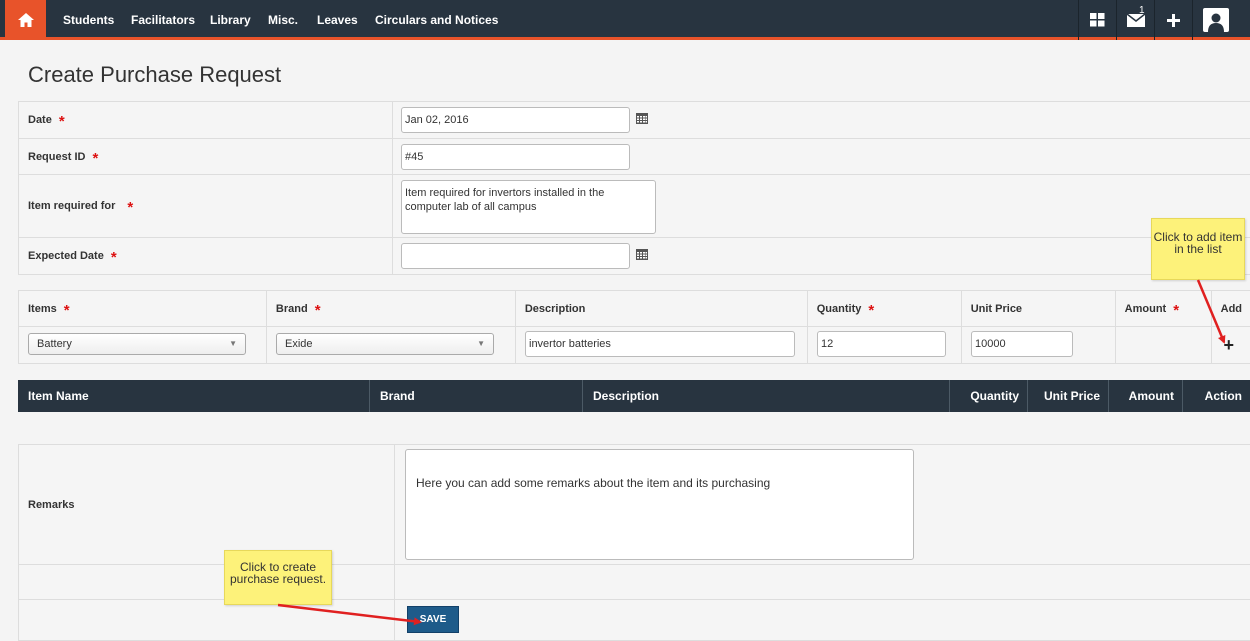 The image size is (1250, 641). I want to click on save-cell: SAVE, so click(822, 620).